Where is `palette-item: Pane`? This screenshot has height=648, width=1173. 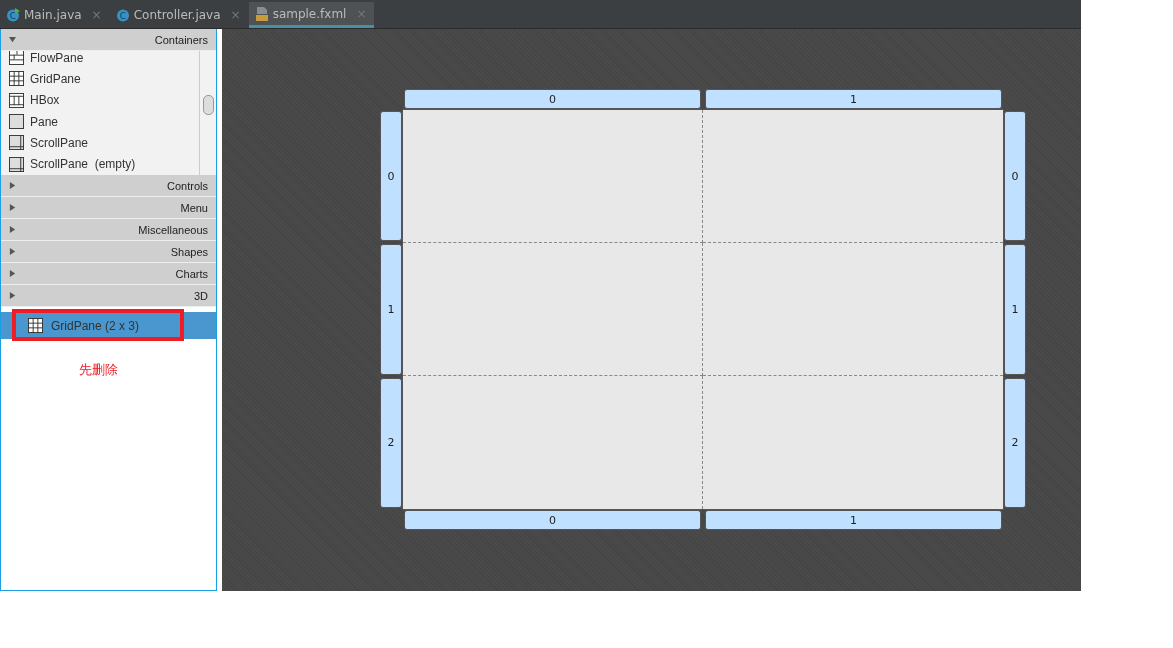
palette-item: Pane is located at coordinates (100, 122).